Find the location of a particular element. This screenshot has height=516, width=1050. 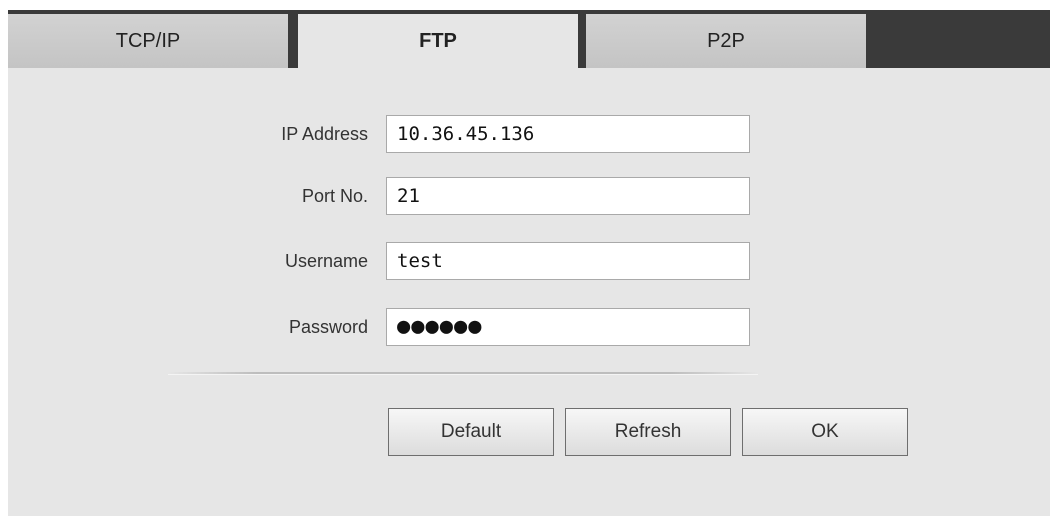

ok-button: OK is located at coordinates (825, 432).